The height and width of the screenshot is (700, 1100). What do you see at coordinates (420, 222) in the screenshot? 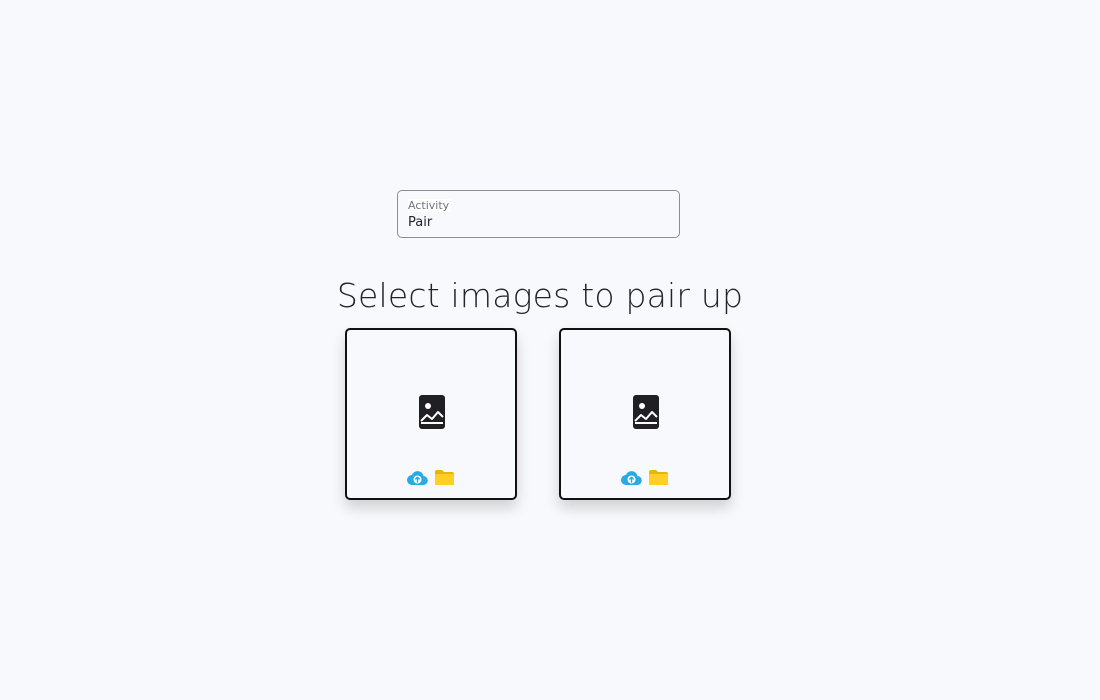
I see `activity-value: Pair` at bounding box center [420, 222].